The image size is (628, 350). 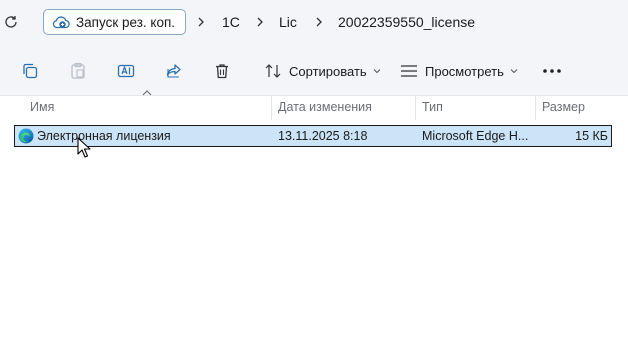 I want to click on view-label: Просмотреть, so click(x=464, y=71).